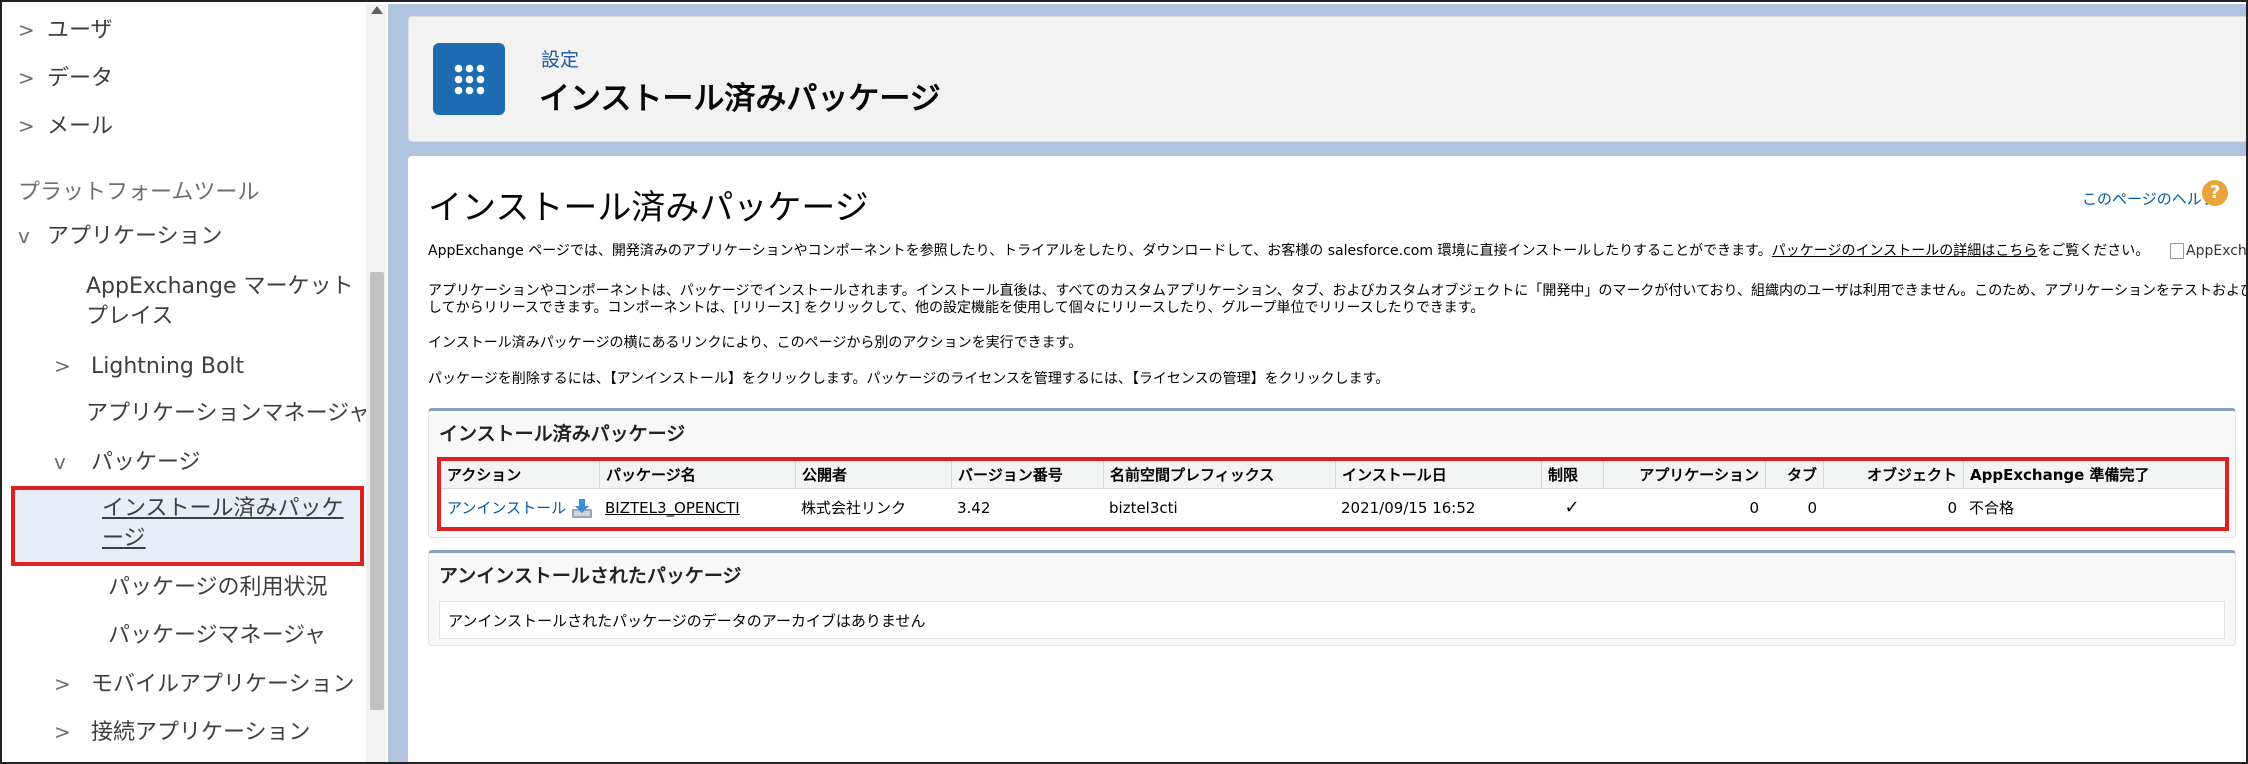  Describe the element at coordinates (1992, 508) in the screenshot. I see `appexchange-ready-cell: 不合格` at that location.